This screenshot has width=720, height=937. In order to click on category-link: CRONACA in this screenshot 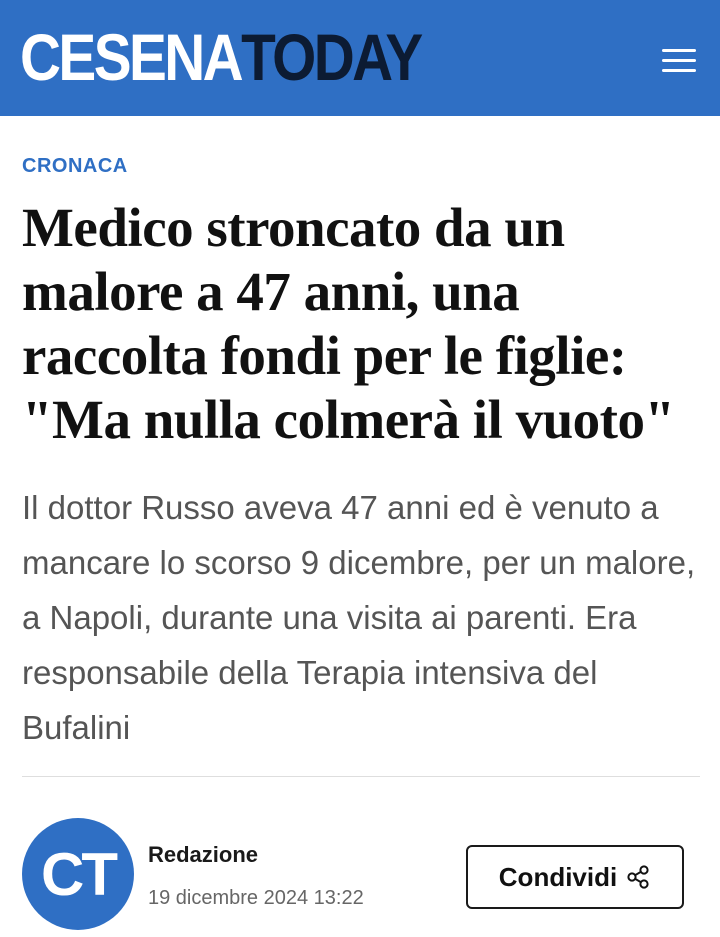, I will do `click(75, 166)`.